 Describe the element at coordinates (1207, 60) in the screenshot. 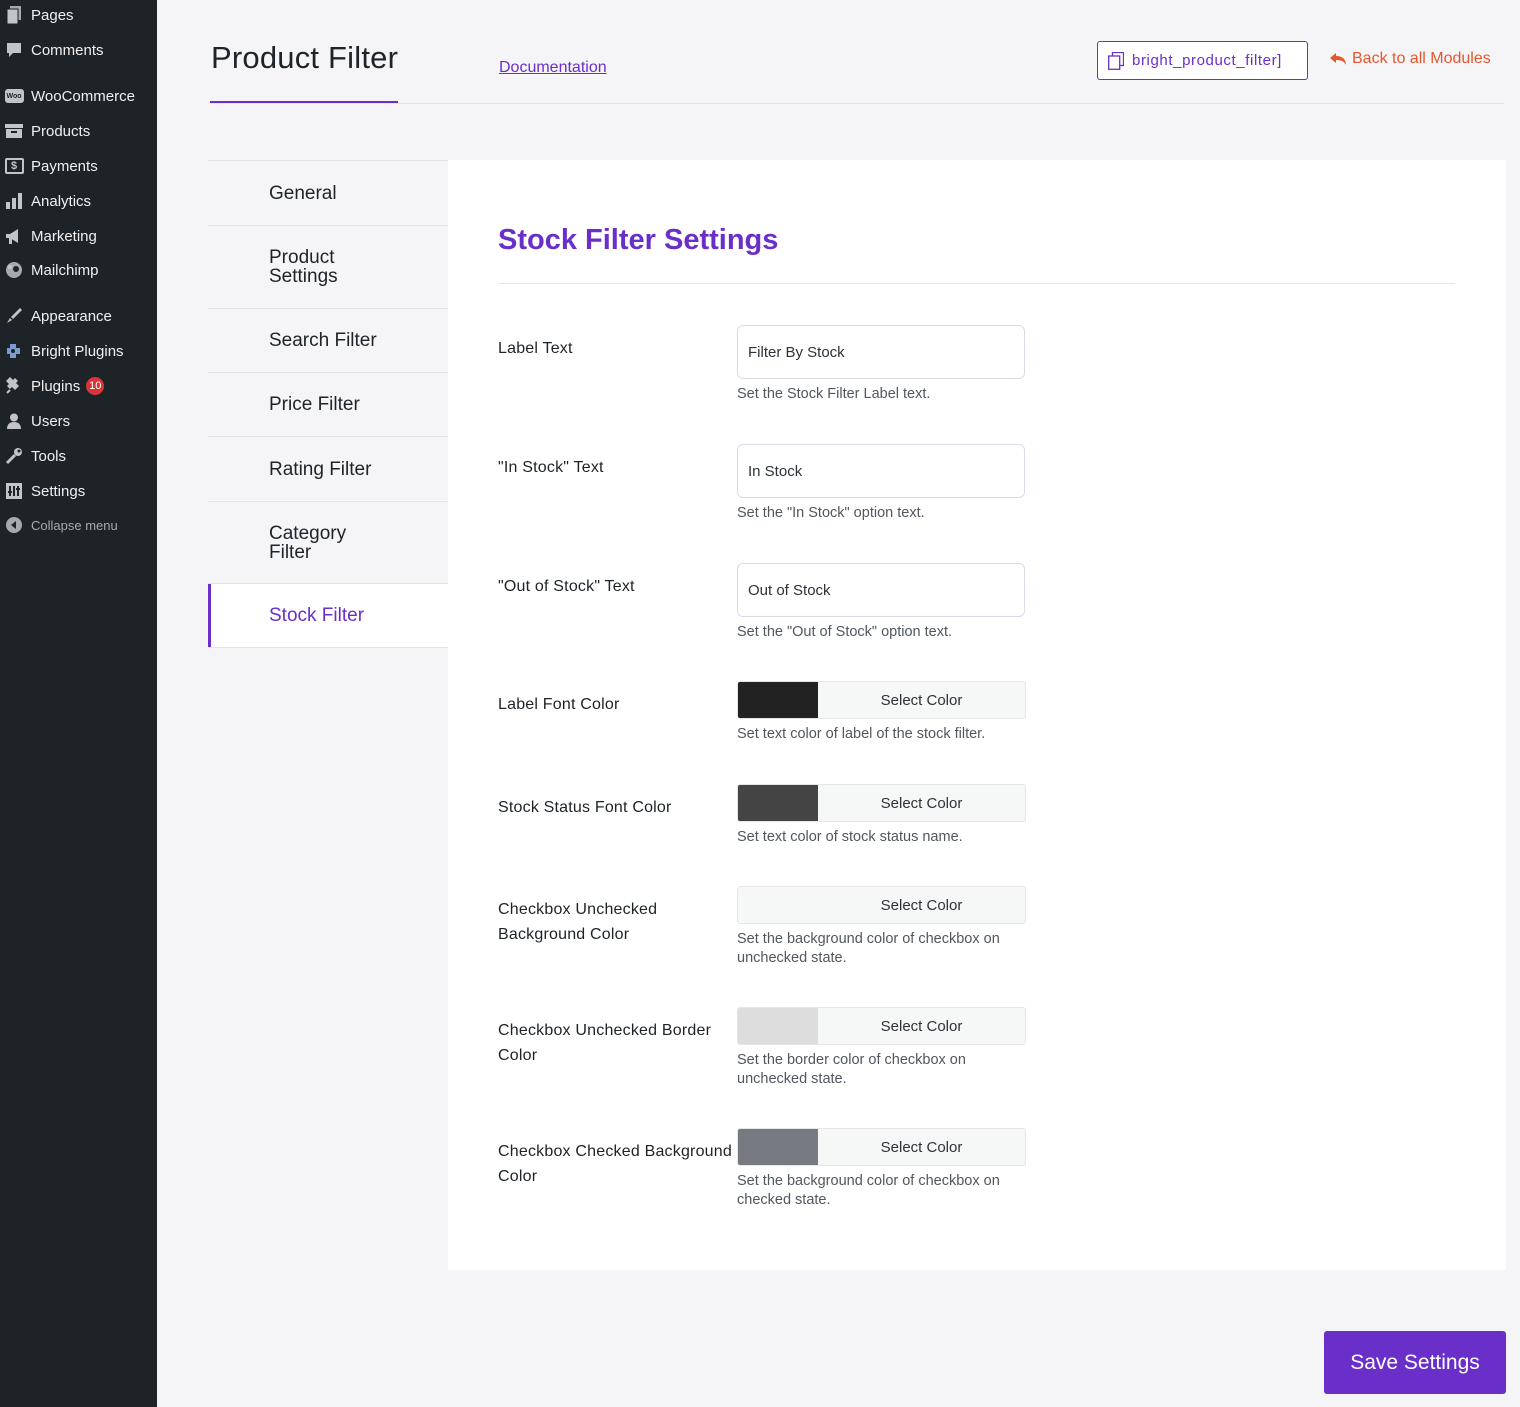

I see `shortcode-text: bright_product_filter]` at that location.